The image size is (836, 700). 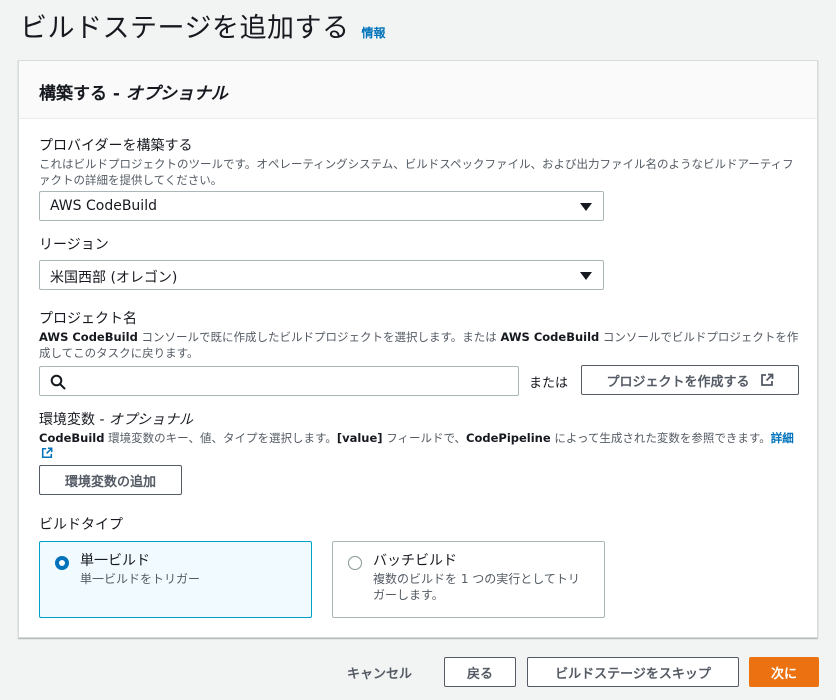 What do you see at coordinates (185, 28) in the screenshot?
I see `page-title: ビルドステージを追加する` at bounding box center [185, 28].